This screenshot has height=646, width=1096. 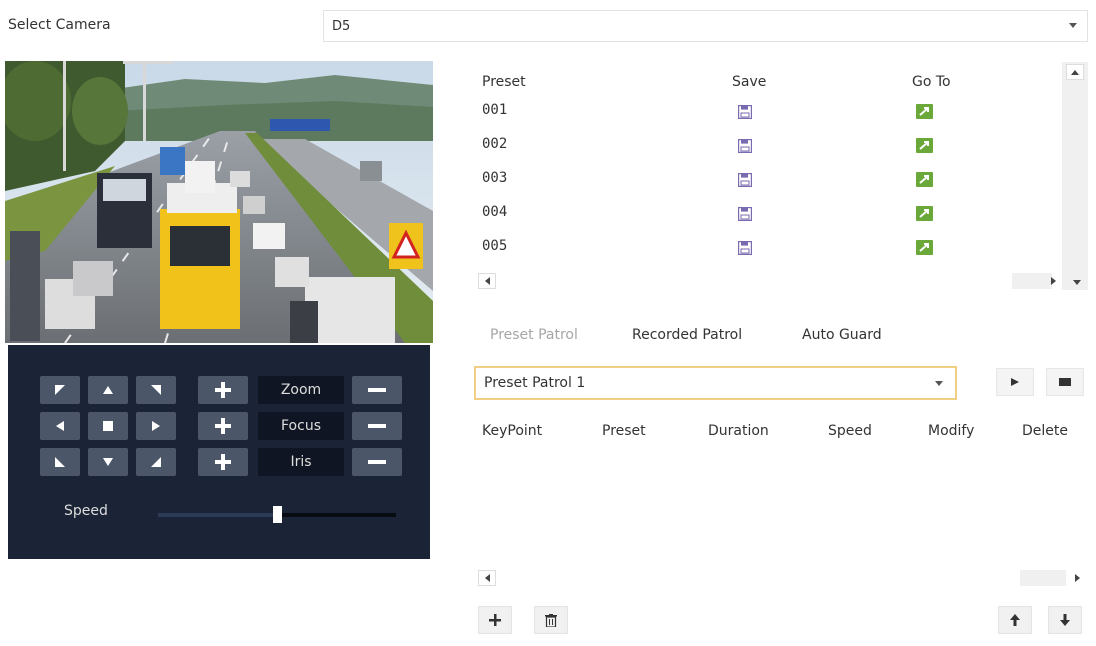 I want to click on preset-number: 001, so click(x=495, y=110).